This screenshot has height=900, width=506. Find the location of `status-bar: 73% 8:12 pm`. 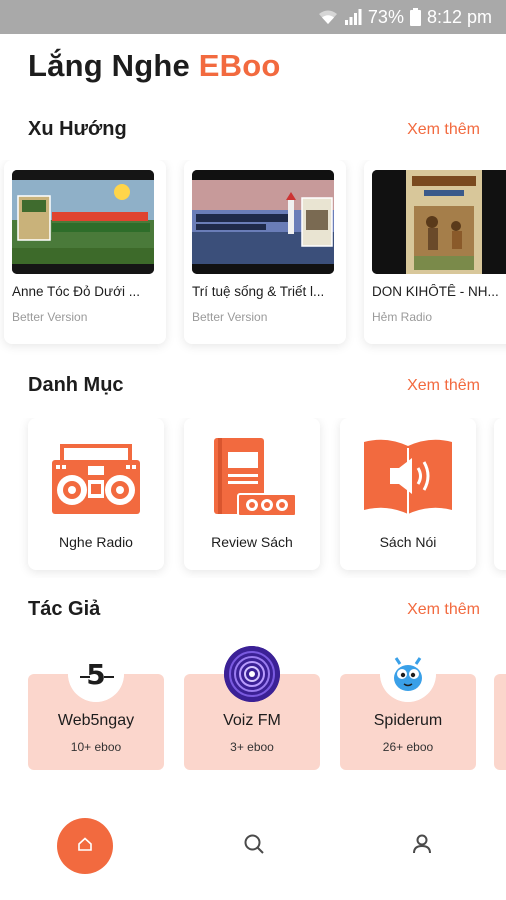

status-bar: 73% 8:12 pm is located at coordinates (253, 17).